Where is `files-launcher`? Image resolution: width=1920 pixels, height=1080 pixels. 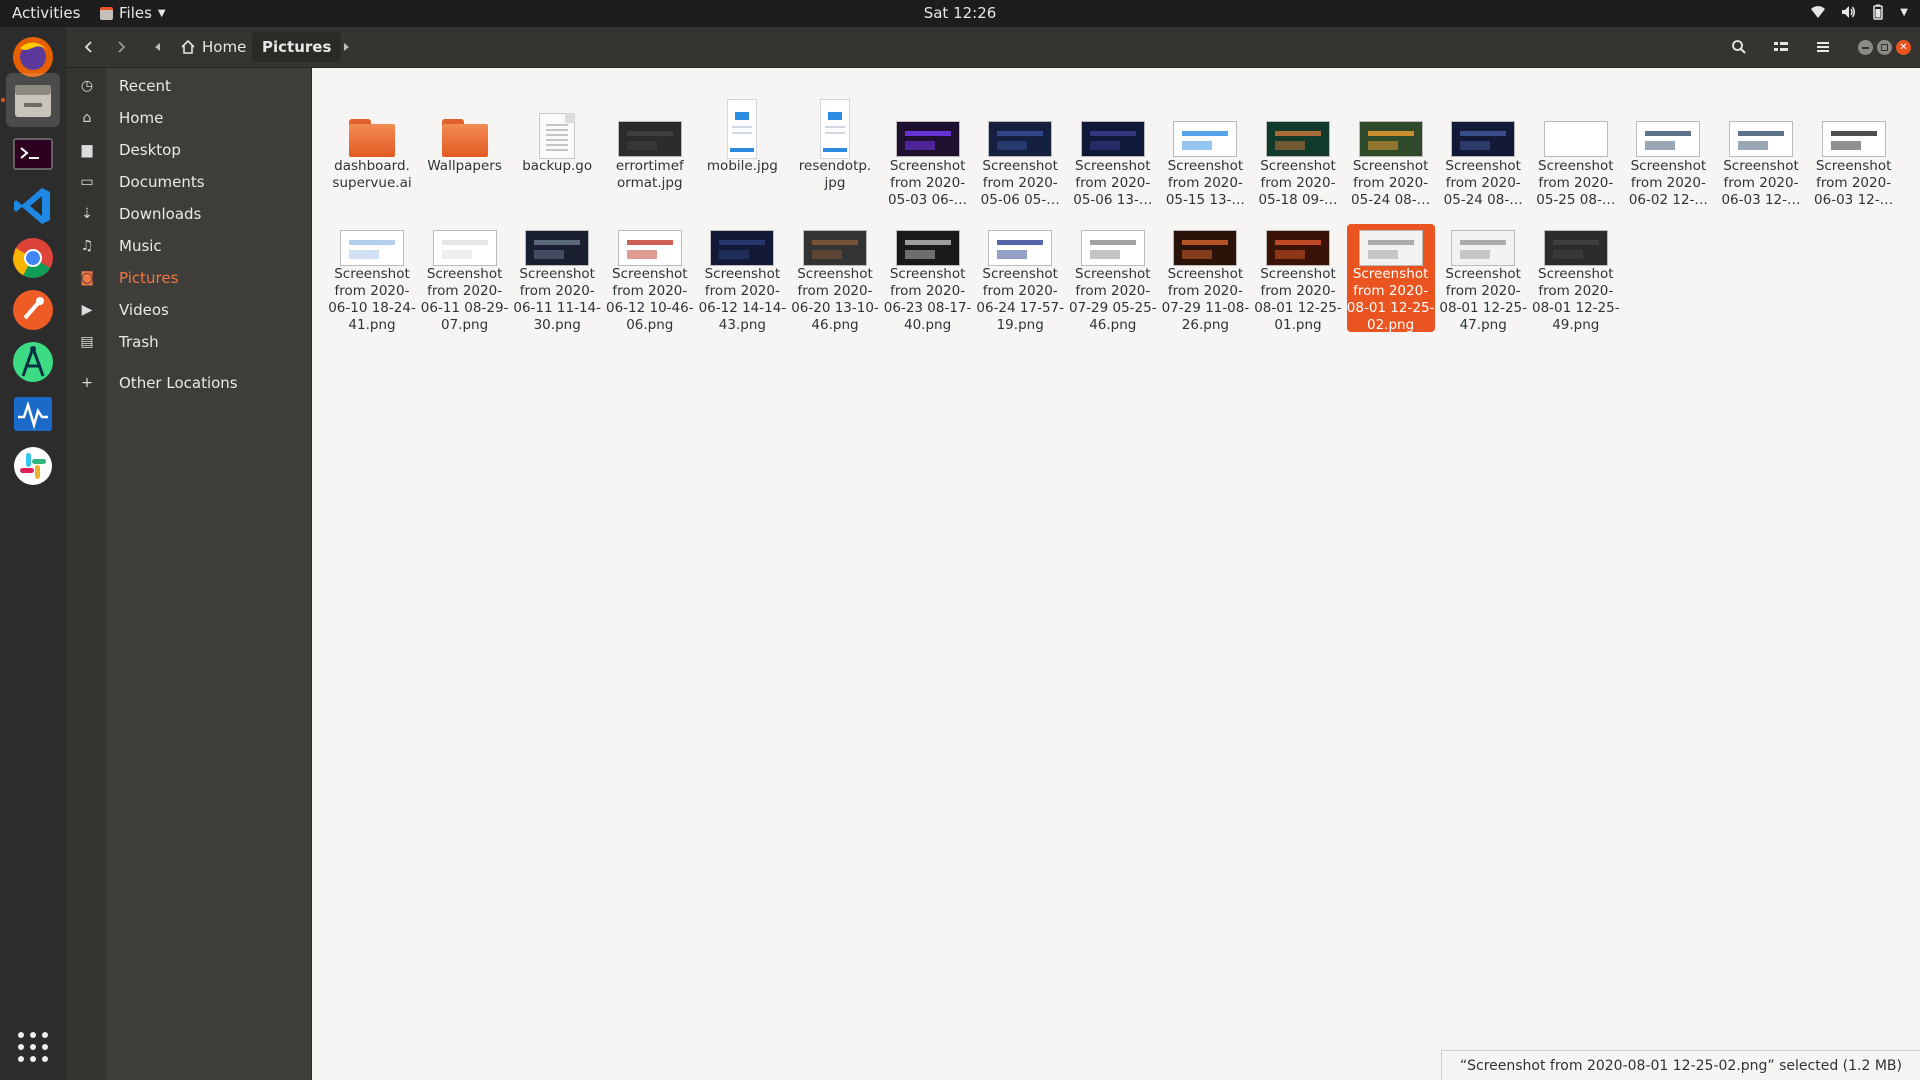
files-launcher is located at coordinates (33, 100).